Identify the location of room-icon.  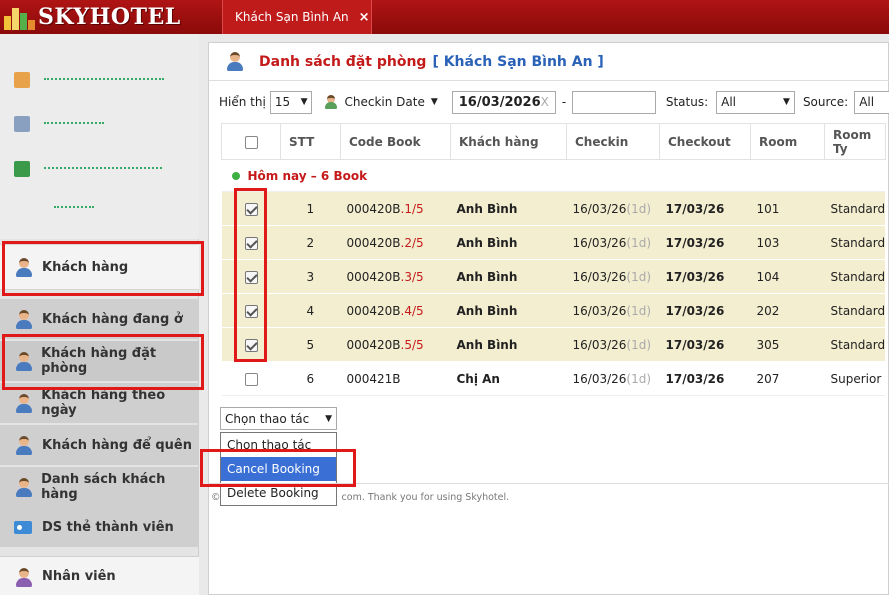
(22, 80).